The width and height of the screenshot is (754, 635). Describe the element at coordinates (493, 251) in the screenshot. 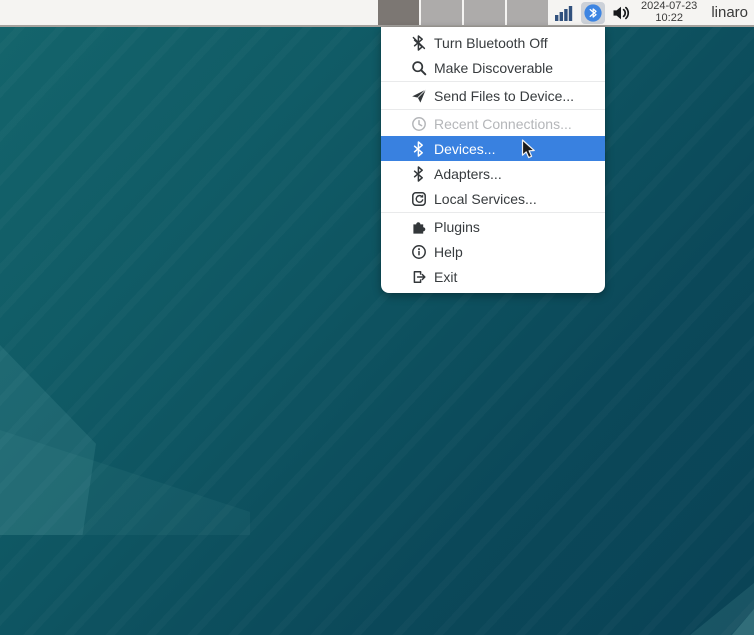

I see `menu-item-help: Help` at that location.